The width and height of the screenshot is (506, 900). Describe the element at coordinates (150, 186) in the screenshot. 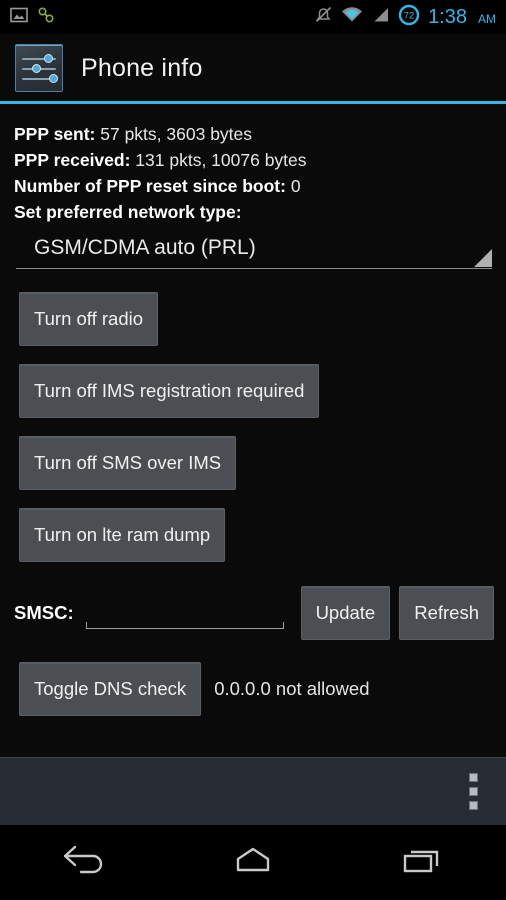

I see `ppp-reset-label: Number of PPP reset since boot:` at that location.